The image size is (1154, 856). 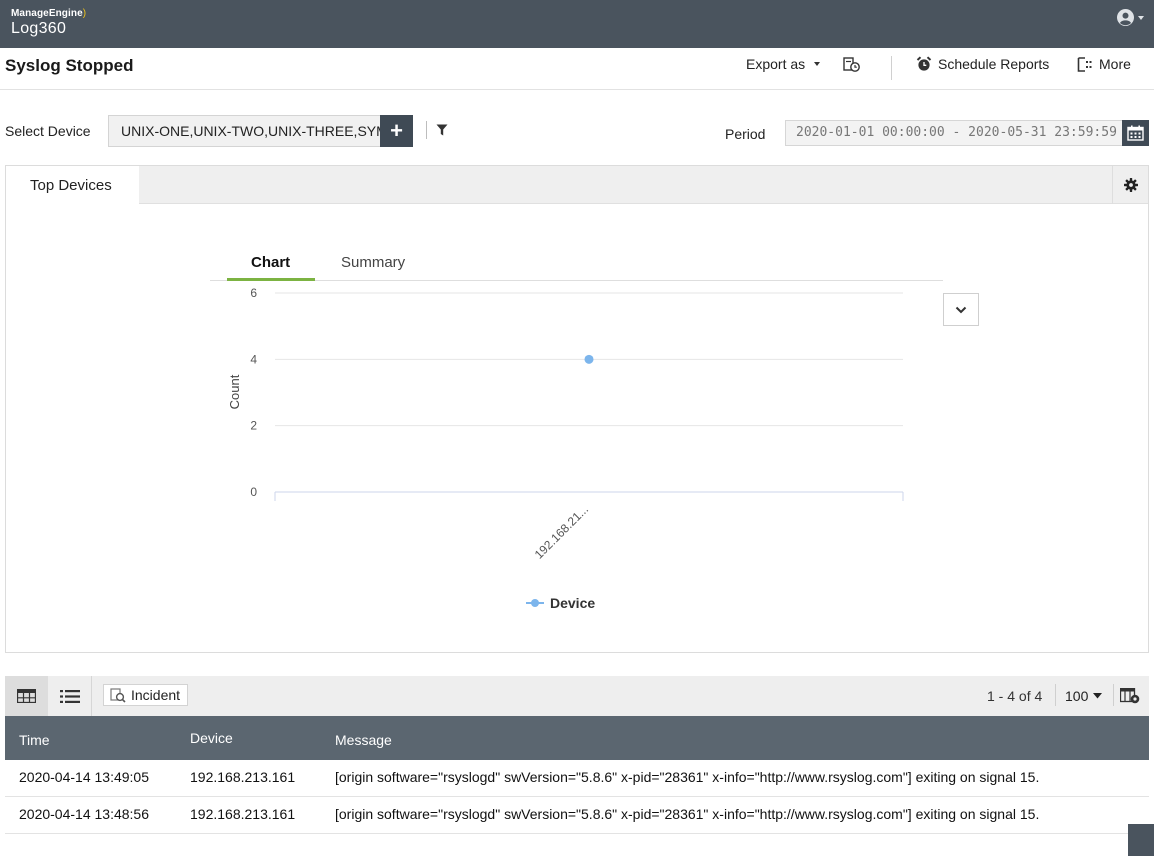 What do you see at coordinates (1098, 696) in the screenshot?
I see `caret-down-icon` at bounding box center [1098, 696].